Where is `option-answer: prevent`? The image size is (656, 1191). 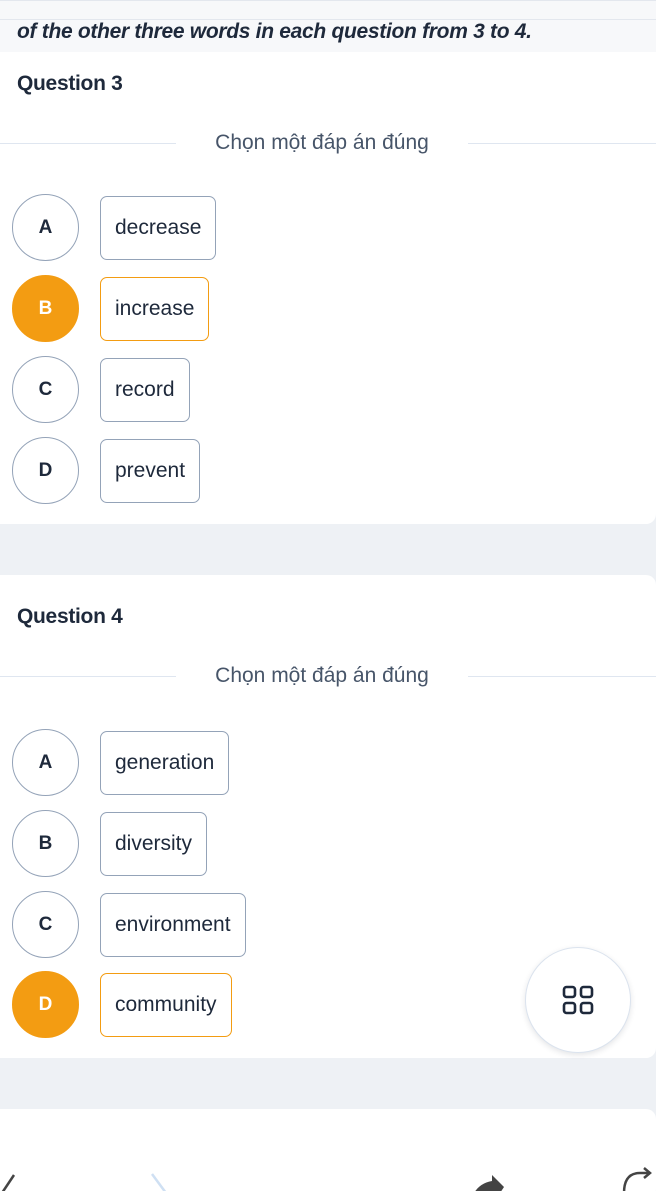
option-answer: prevent is located at coordinates (150, 471).